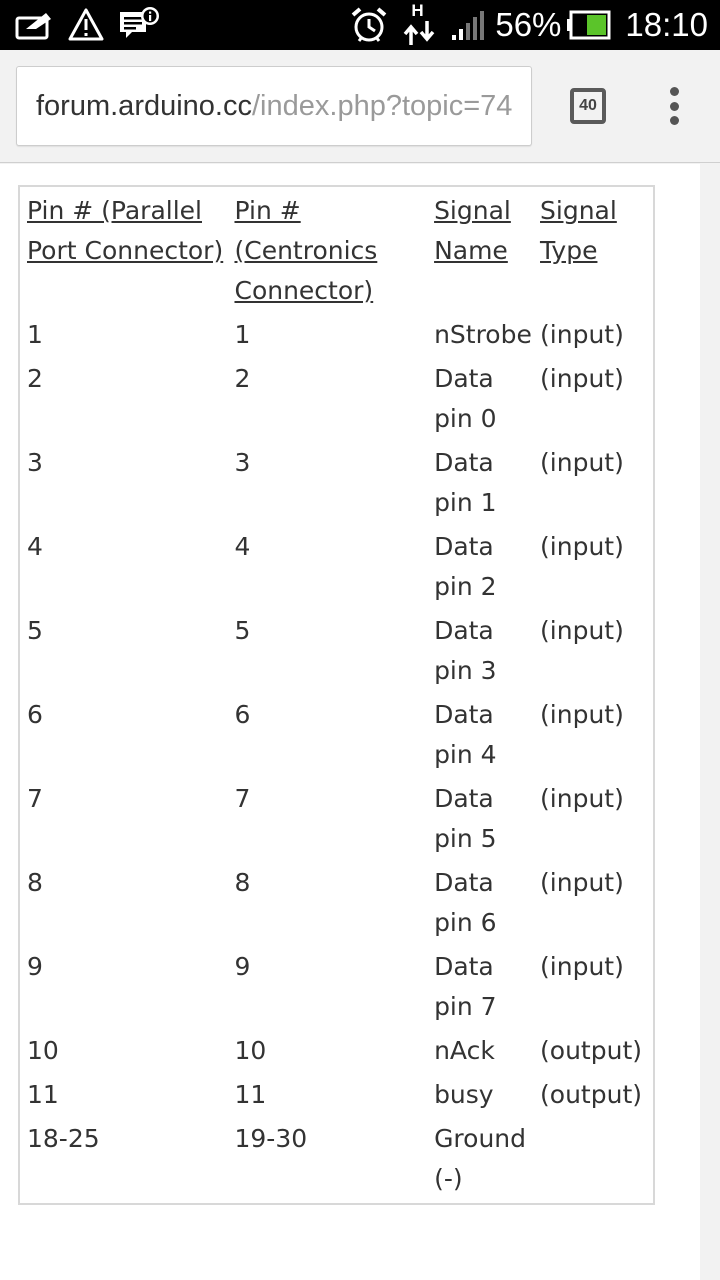 The height and width of the screenshot is (1280, 720). Describe the element at coordinates (464, 1050) in the screenshot. I see `signal-name-cell: nAck` at that location.